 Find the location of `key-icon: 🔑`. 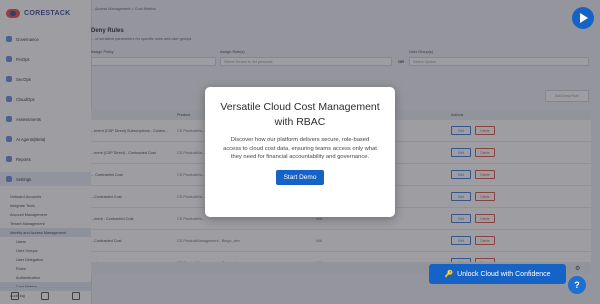

key-icon: 🔑 is located at coordinates (449, 274).